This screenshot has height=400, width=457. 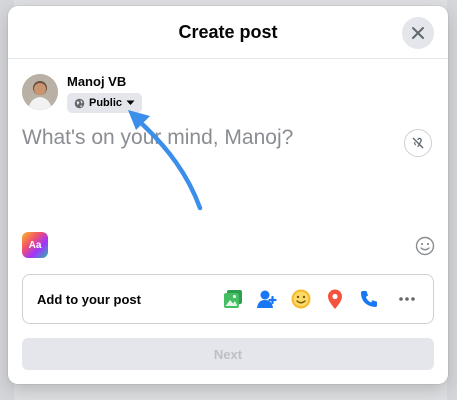 I want to click on user-name: Manoj VB, so click(x=97, y=81).